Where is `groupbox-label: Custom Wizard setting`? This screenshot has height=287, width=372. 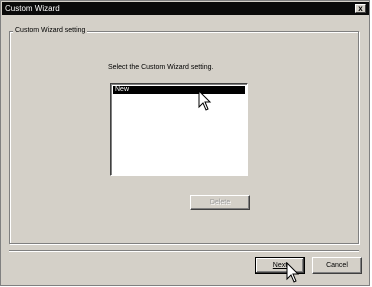
groupbox-label: Custom Wizard setting is located at coordinates (50, 30).